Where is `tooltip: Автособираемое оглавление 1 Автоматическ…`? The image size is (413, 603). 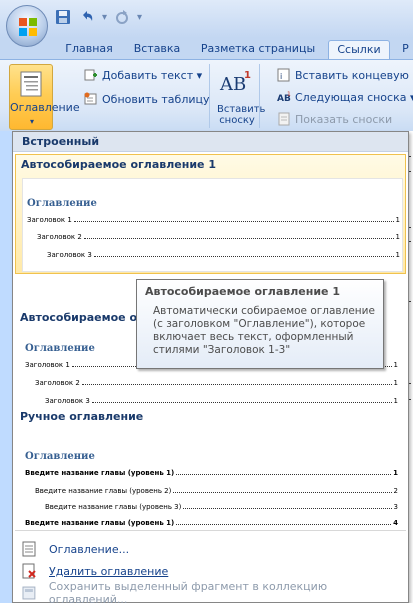 tooltip: Автособираемое оглавление 1 Автоматическ… is located at coordinates (260, 324).